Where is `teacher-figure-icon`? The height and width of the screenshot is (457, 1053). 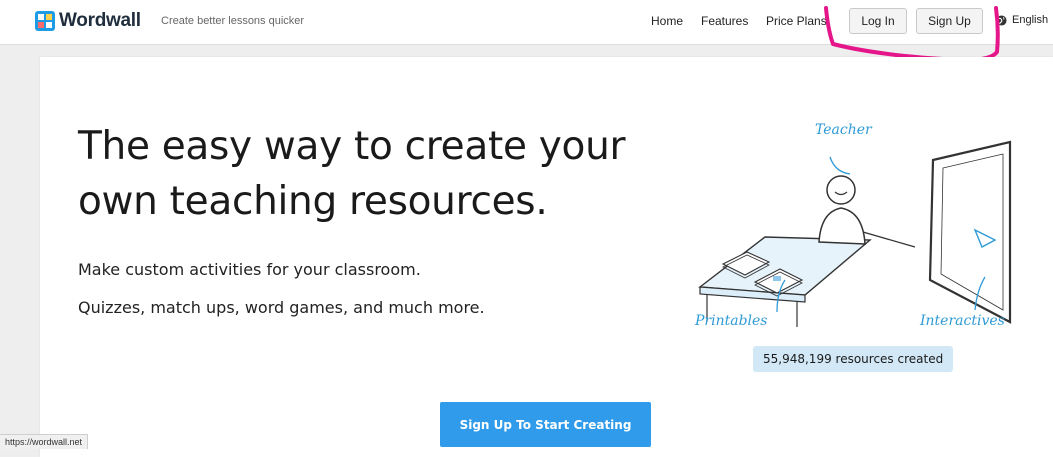
teacher-figure-icon is located at coordinates (867, 211).